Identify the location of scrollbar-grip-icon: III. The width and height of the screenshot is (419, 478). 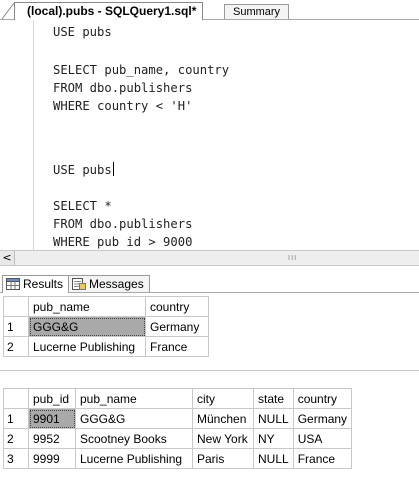
(292, 258).